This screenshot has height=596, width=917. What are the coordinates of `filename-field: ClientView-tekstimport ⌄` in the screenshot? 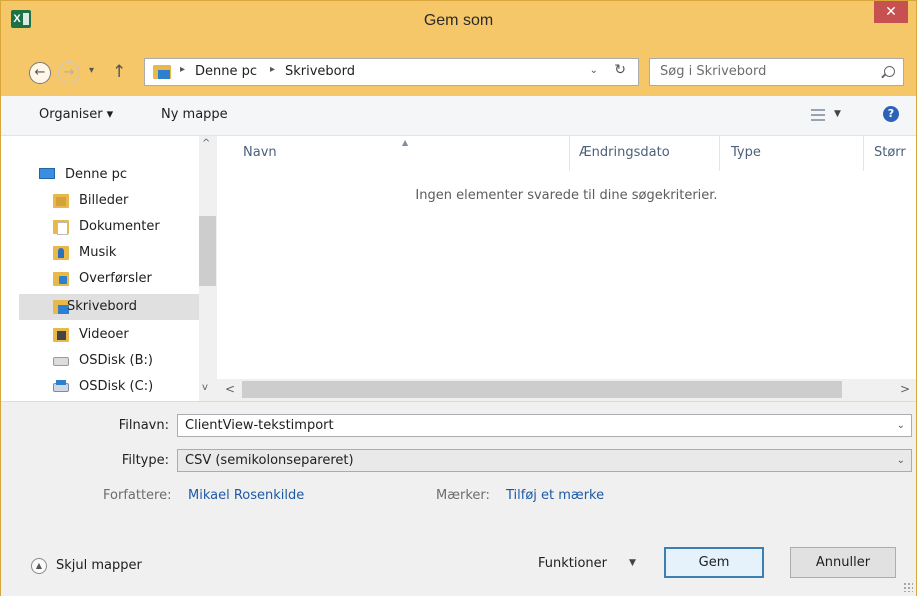 It's located at (544, 425).